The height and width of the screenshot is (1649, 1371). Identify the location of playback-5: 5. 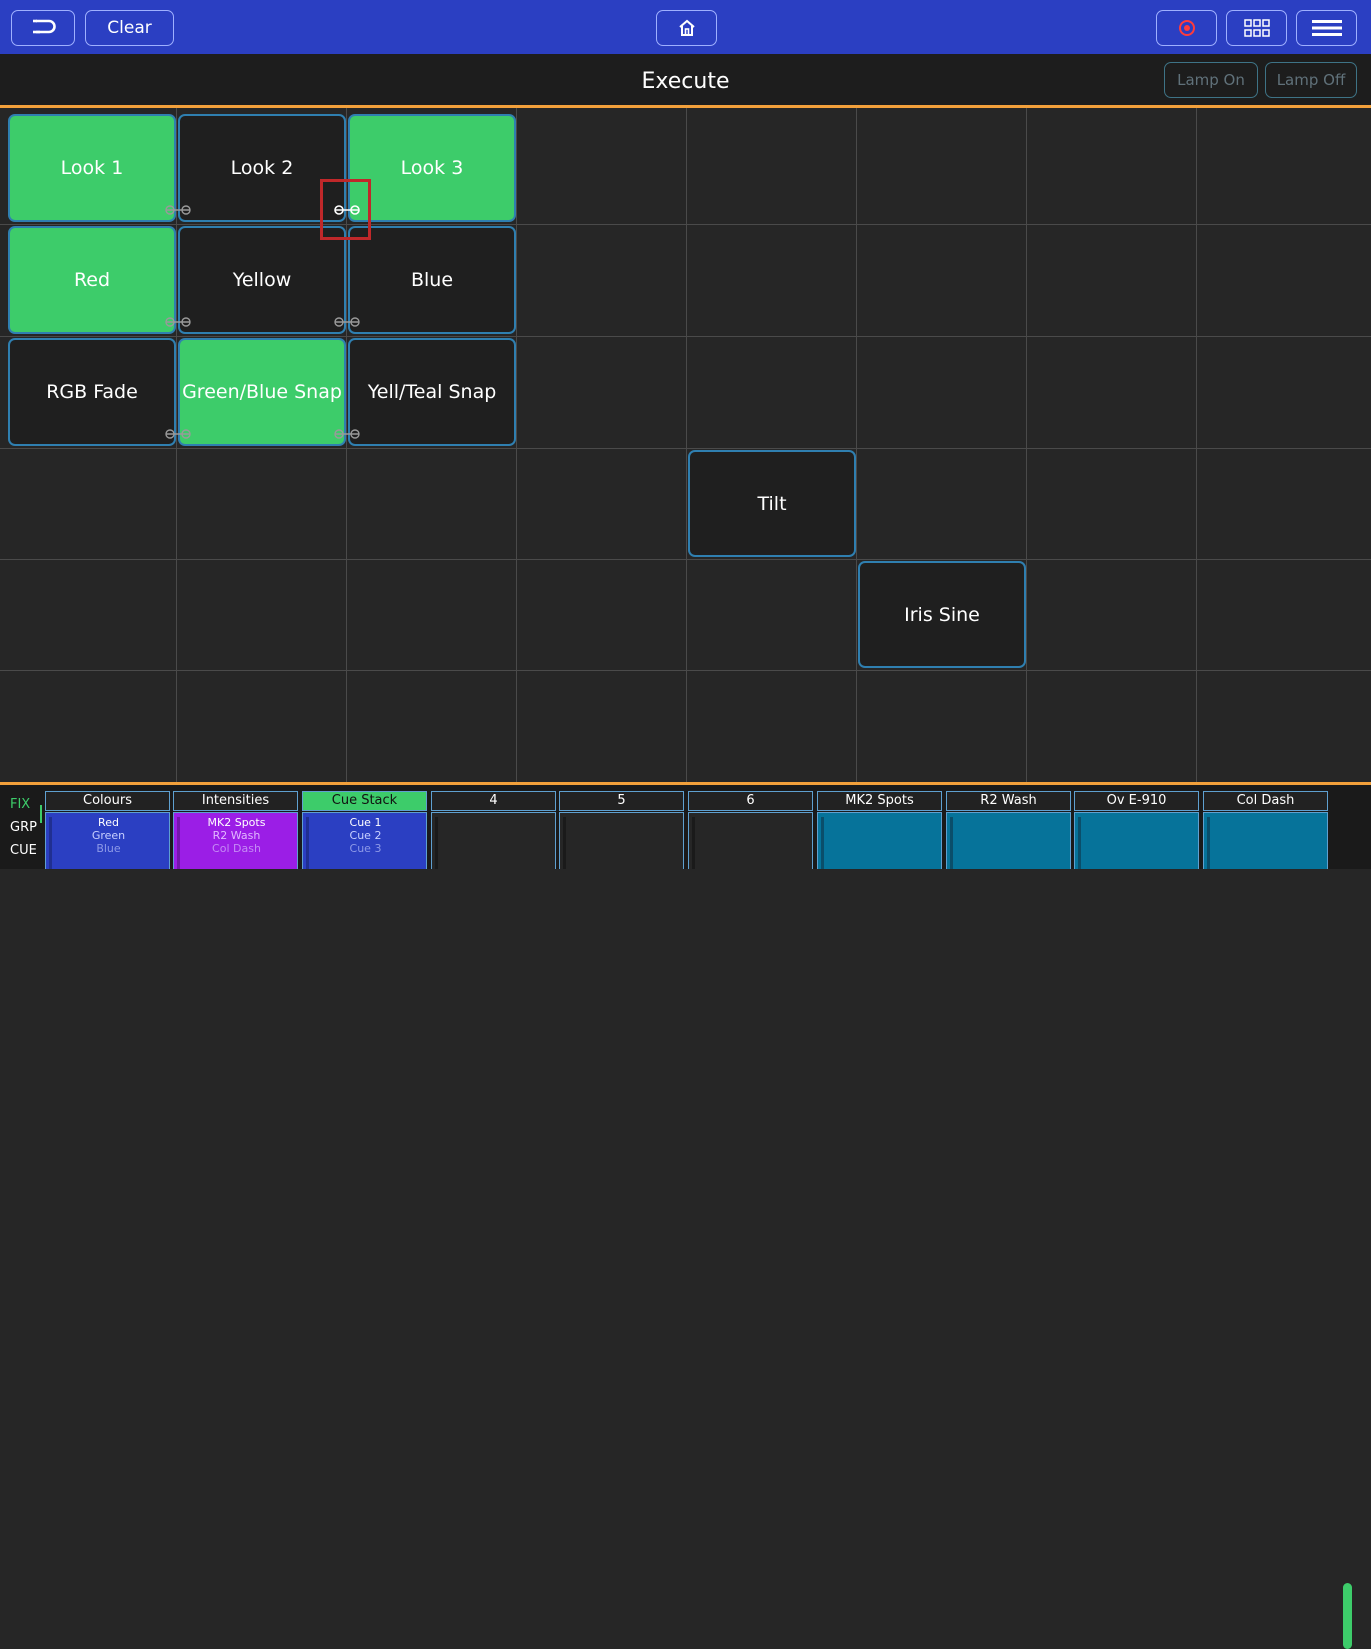
(621, 830).